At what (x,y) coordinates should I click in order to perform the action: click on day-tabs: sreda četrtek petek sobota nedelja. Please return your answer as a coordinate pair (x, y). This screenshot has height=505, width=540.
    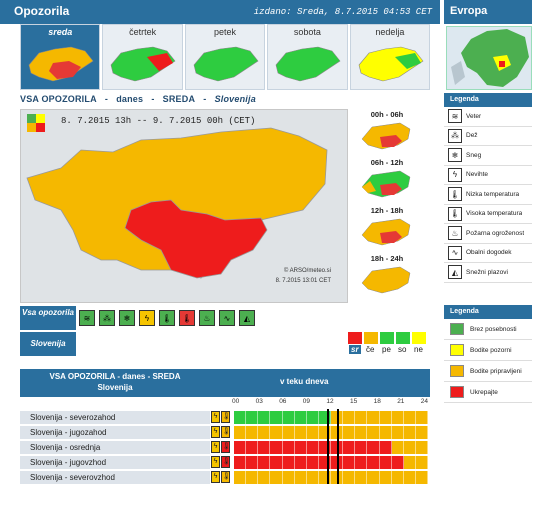
    Looking at the image, I should click on (225, 57).